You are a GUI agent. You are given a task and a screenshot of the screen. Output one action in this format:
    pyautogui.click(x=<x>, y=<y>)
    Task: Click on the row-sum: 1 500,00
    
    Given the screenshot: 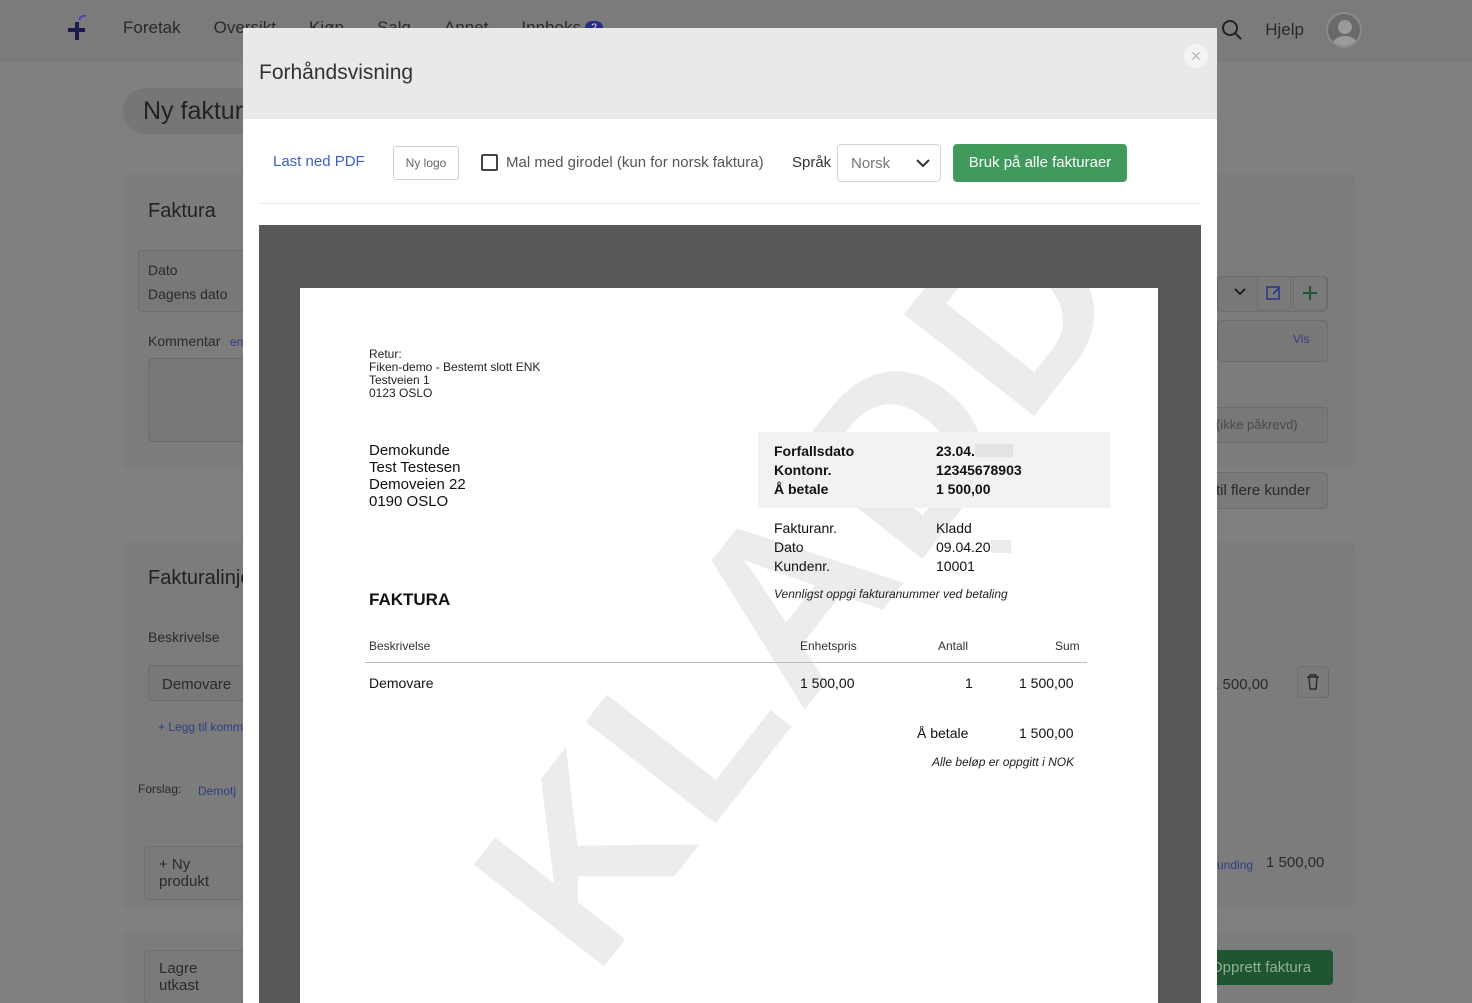 What is the action you would take?
    pyautogui.click(x=1046, y=683)
    